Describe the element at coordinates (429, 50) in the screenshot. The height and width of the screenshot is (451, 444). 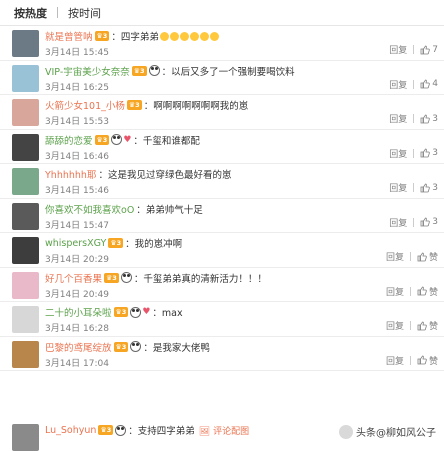
I see `like-button: 7` at that location.